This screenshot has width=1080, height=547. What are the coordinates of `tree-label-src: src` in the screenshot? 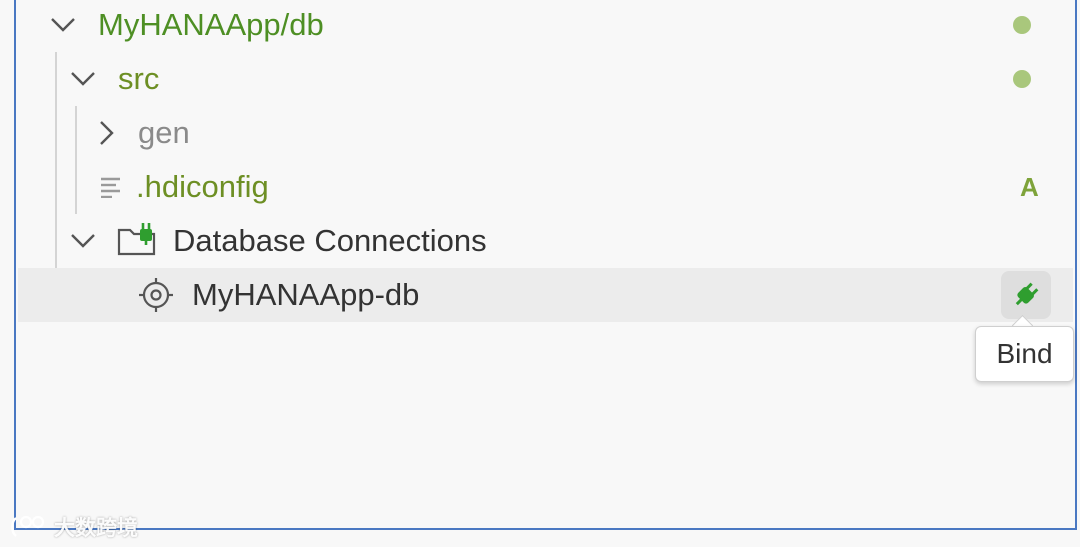 It's located at (139, 78).